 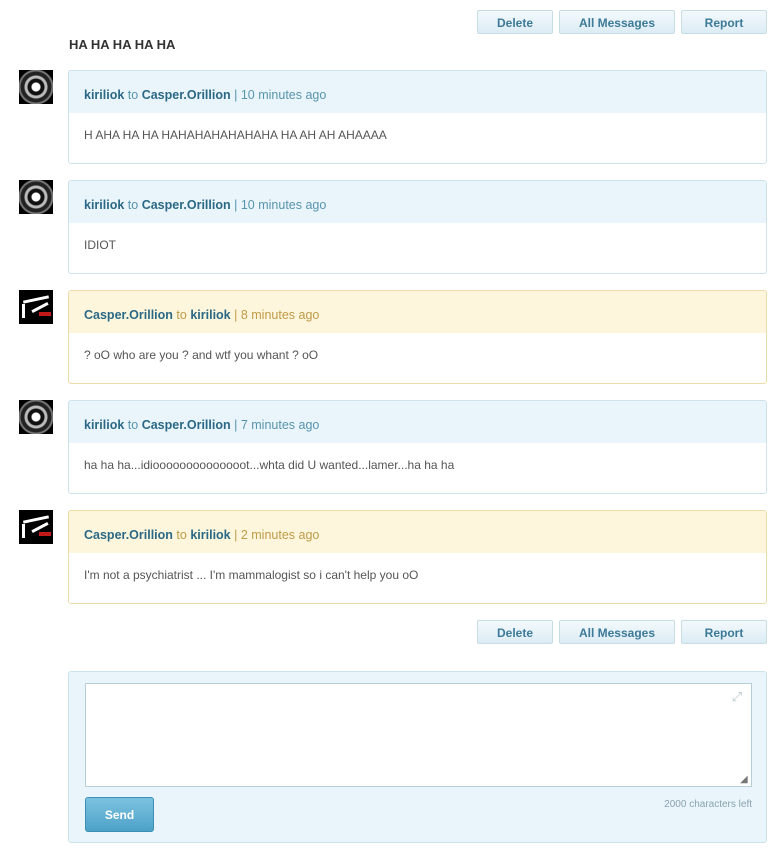 I want to click on message-text: IDIOT, so click(x=100, y=245).